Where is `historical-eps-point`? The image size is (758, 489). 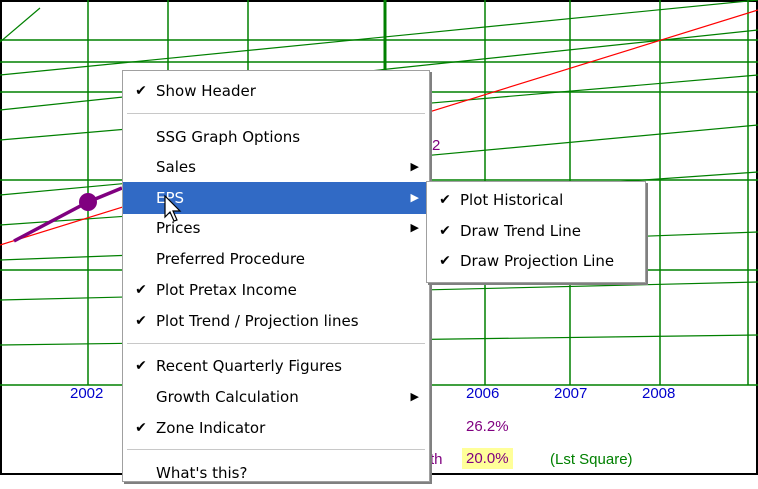 historical-eps-point is located at coordinates (88, 202).